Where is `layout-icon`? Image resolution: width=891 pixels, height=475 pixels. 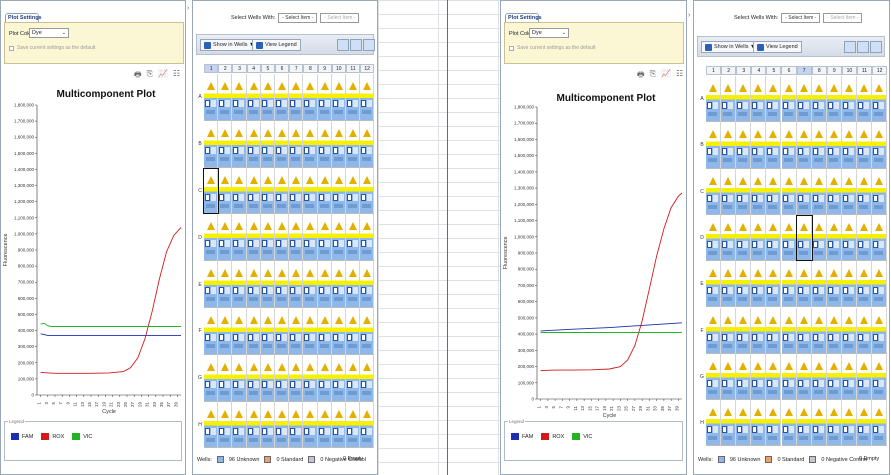
layout-icon is located at coordinates (850, 47).